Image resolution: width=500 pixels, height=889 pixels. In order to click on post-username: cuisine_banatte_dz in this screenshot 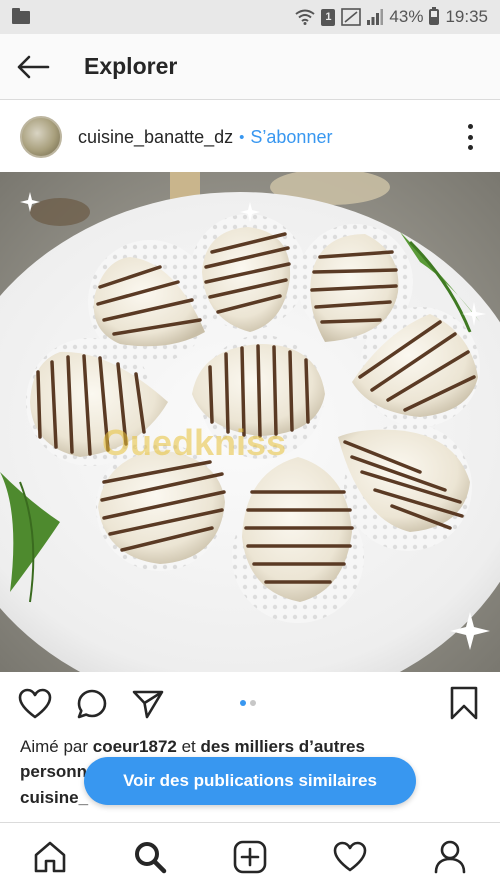, I will do `click(155, 137)`.